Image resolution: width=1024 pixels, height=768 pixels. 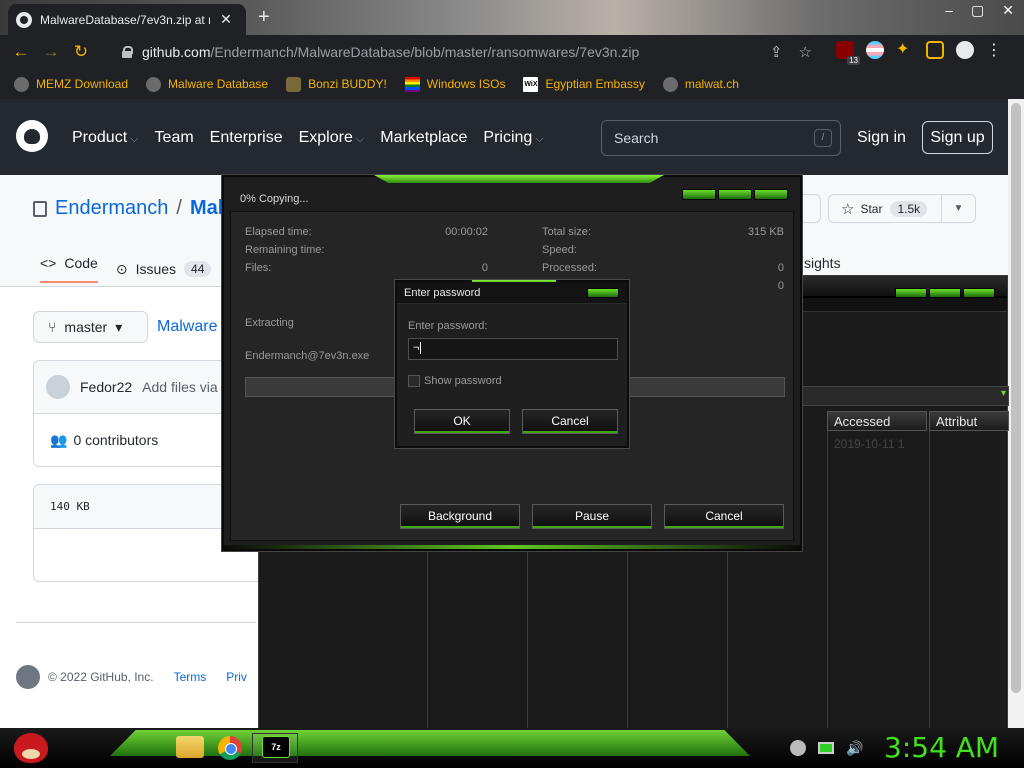 What do you see at coordinates (90, 327) in the screenshot?
I see `branch-selector: ⑂ master ▾` at bounding box center [90, 327].